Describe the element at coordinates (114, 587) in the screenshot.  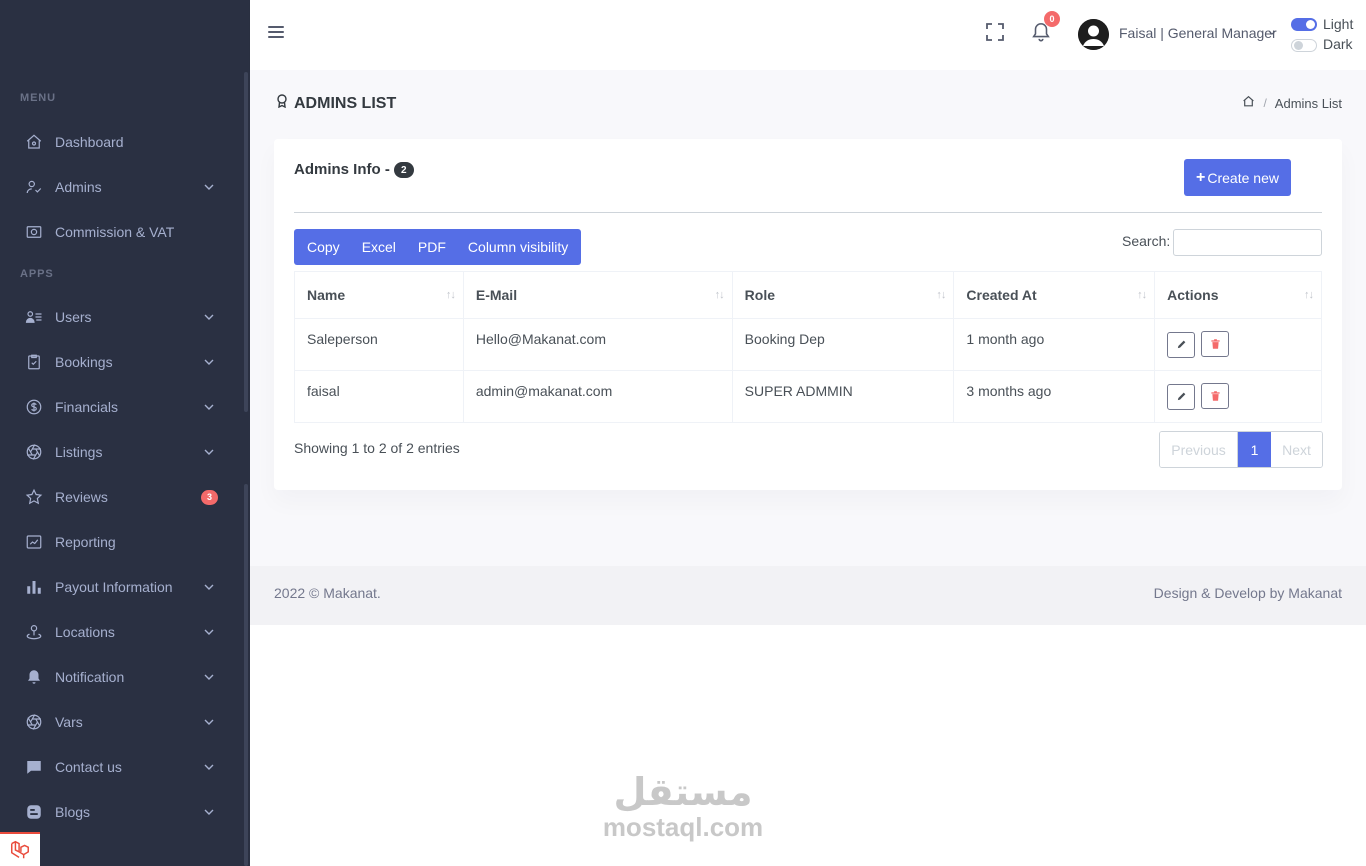
I see `sidebar-item-label: Payout Information` at that location.